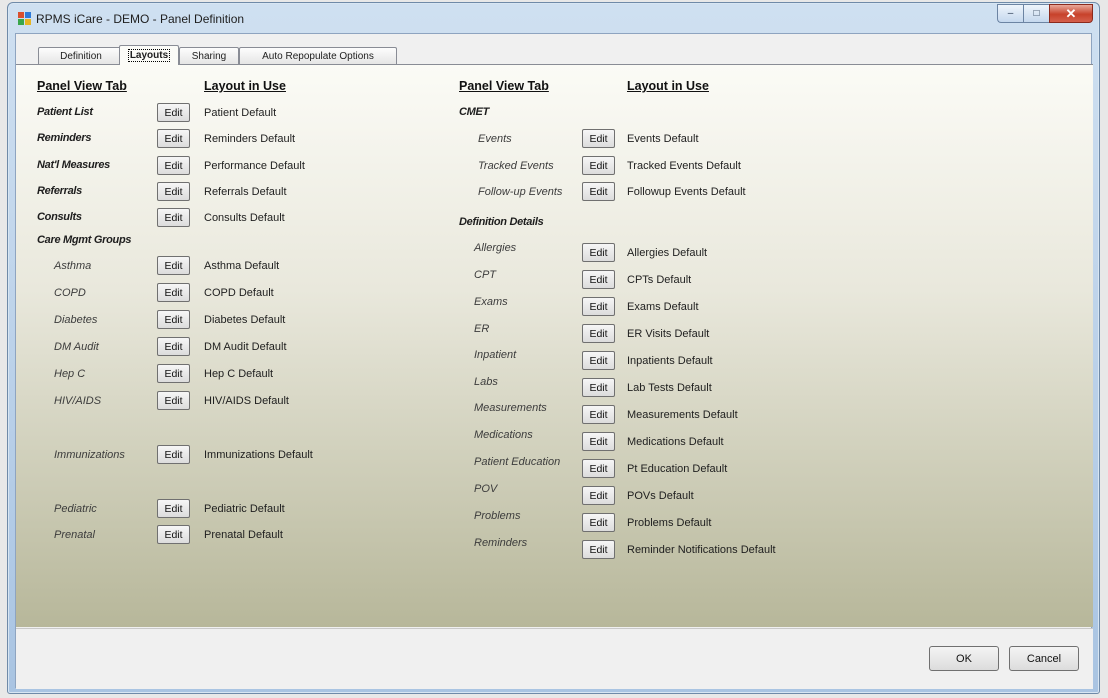 The width and height of the screenshot is (1108, 698). Describe the element at coordinates (84, 240) in the screenshot. I see `care-mgmt-groups-title: Care Mgmt Groups` at that location.